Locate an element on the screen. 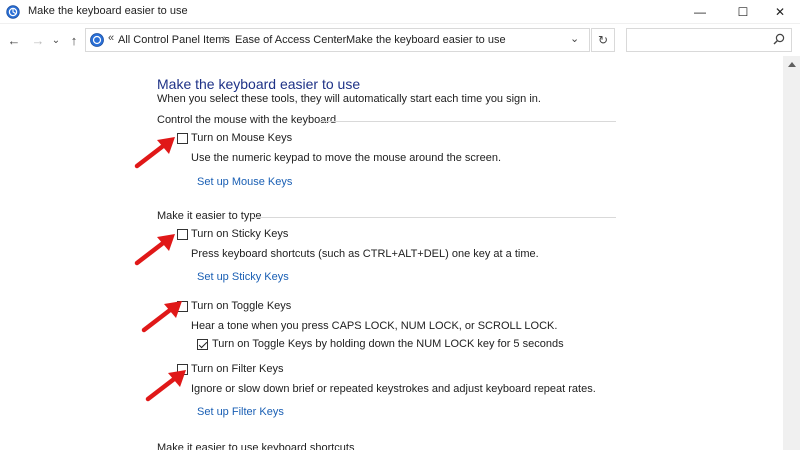 Image resolution: width=800 pixels, height=450 pixels. filter-keys-option: Turn on Filter Keys is located at coordinates (230, 369).